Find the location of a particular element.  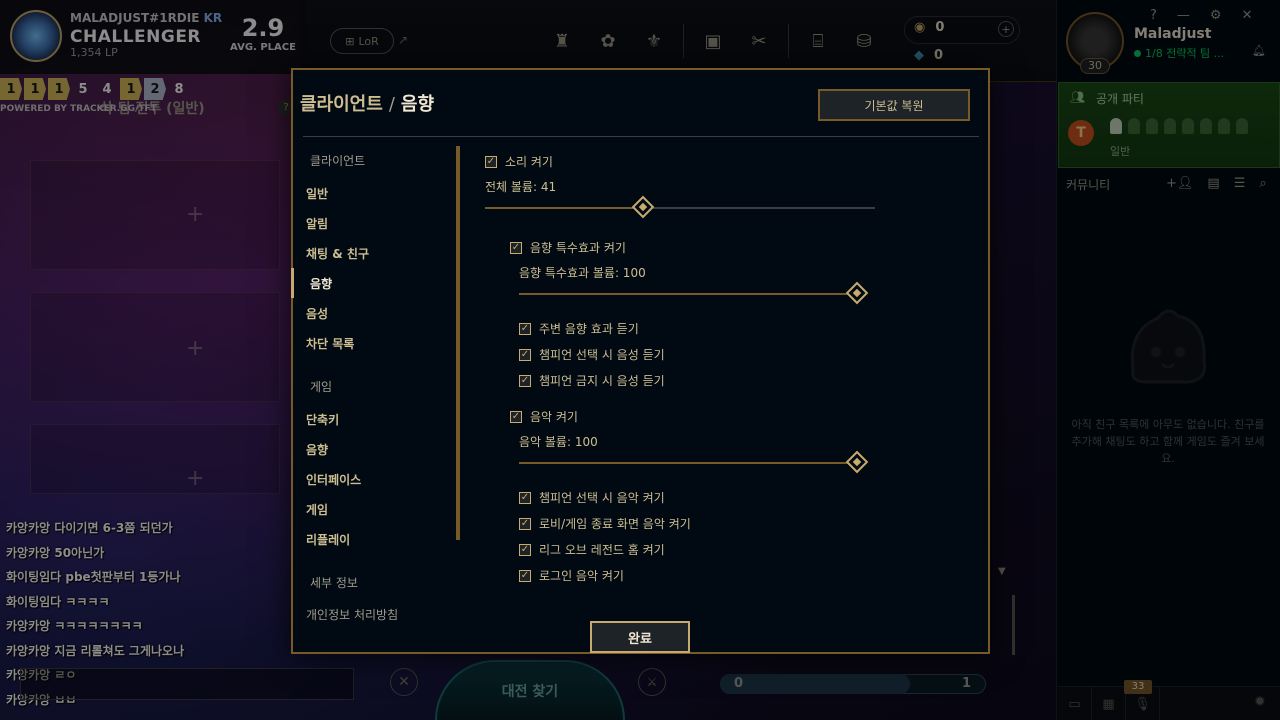

music-volume-label: 음악 볼륨: 100 is located at coordinates (558, 442).